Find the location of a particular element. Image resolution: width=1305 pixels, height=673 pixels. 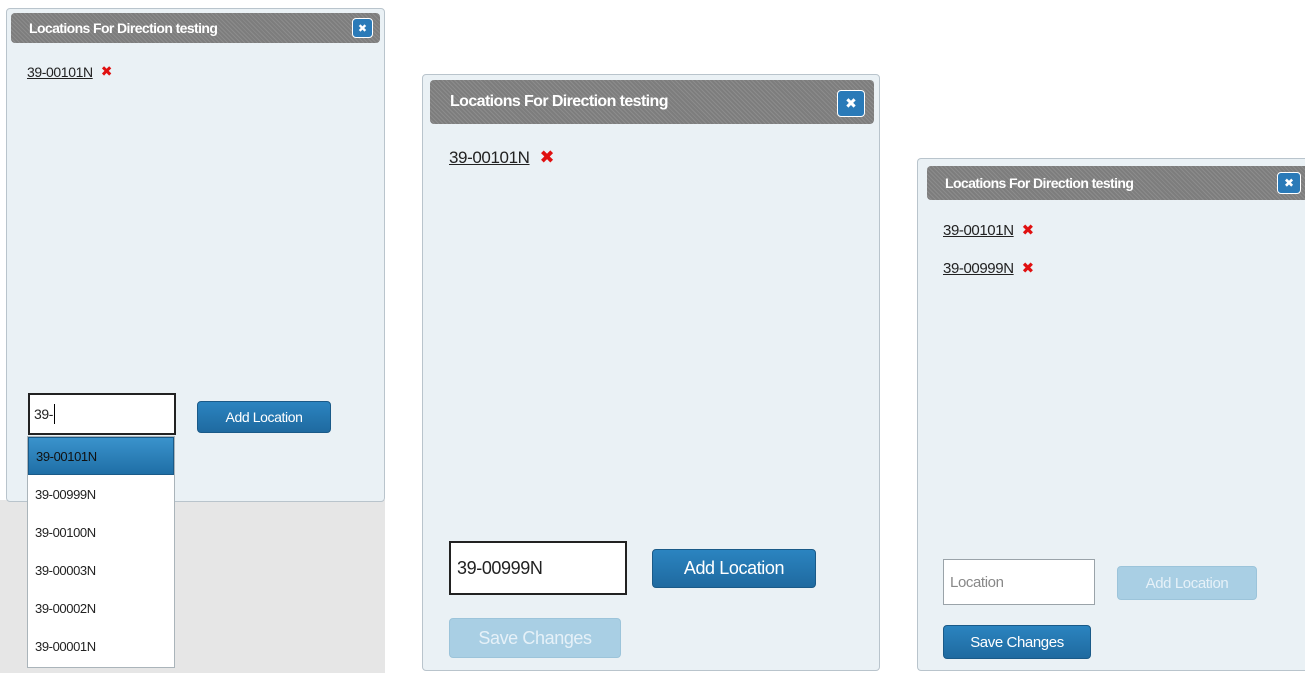

autocomplete-option: 39-00999N is located at coordinates (101, 494).